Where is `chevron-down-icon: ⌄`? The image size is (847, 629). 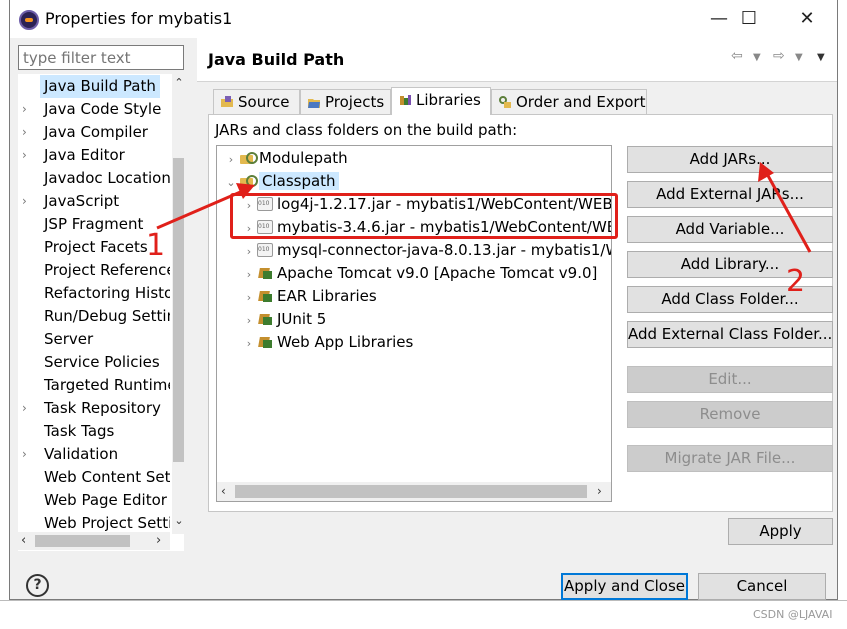
chevron-down-icon: ⌄ is located at coordinates (231, 182).